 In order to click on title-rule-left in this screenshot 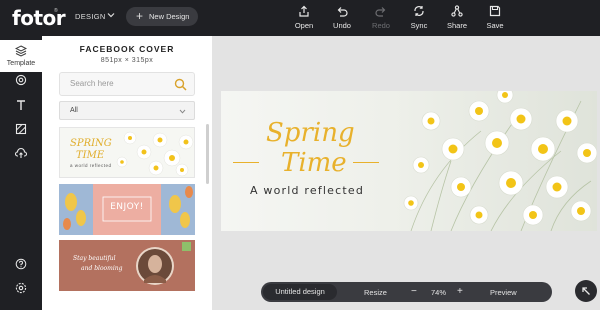, I will do `click(246, 162)`.